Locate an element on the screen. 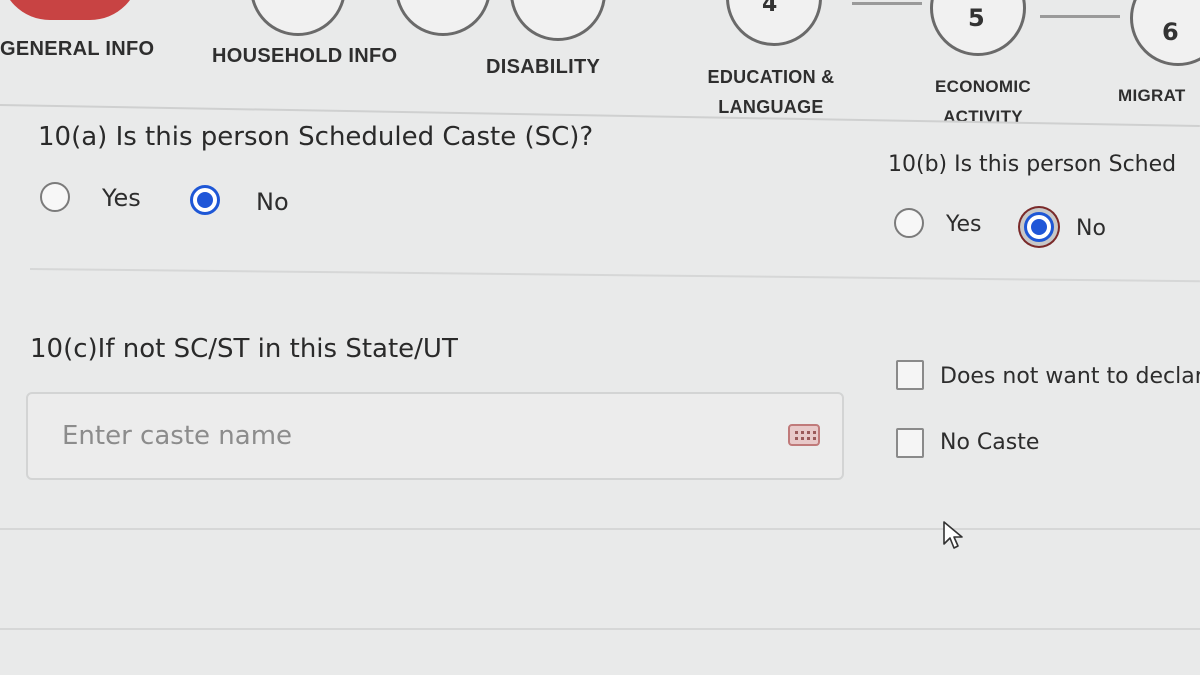  keyboard-icon is located at coordinates (804, 435).